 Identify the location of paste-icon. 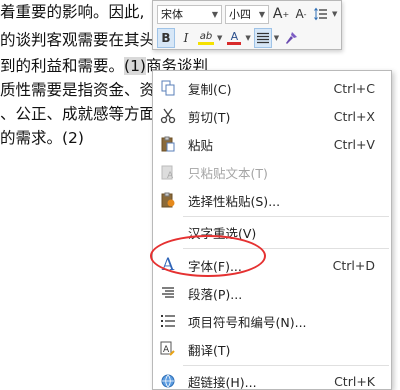
(168, 144).